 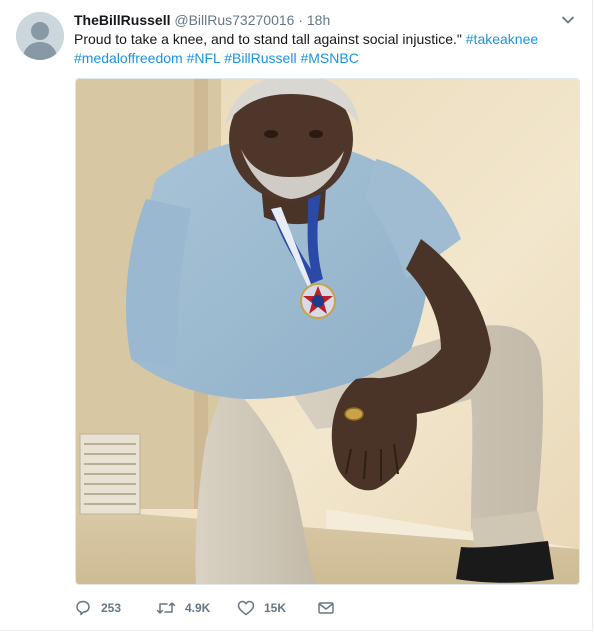 I want to click on user-handle: @BillRus73270016, so click(x=234, y=20).